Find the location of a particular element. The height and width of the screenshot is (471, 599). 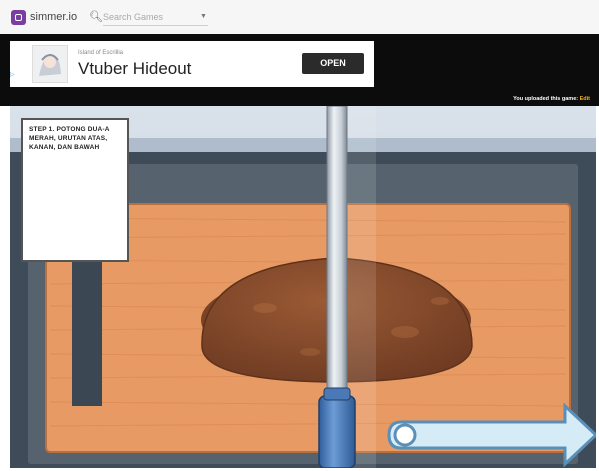

ad-subtitle: Island of Escrillia is located at coordinates (101, 53).